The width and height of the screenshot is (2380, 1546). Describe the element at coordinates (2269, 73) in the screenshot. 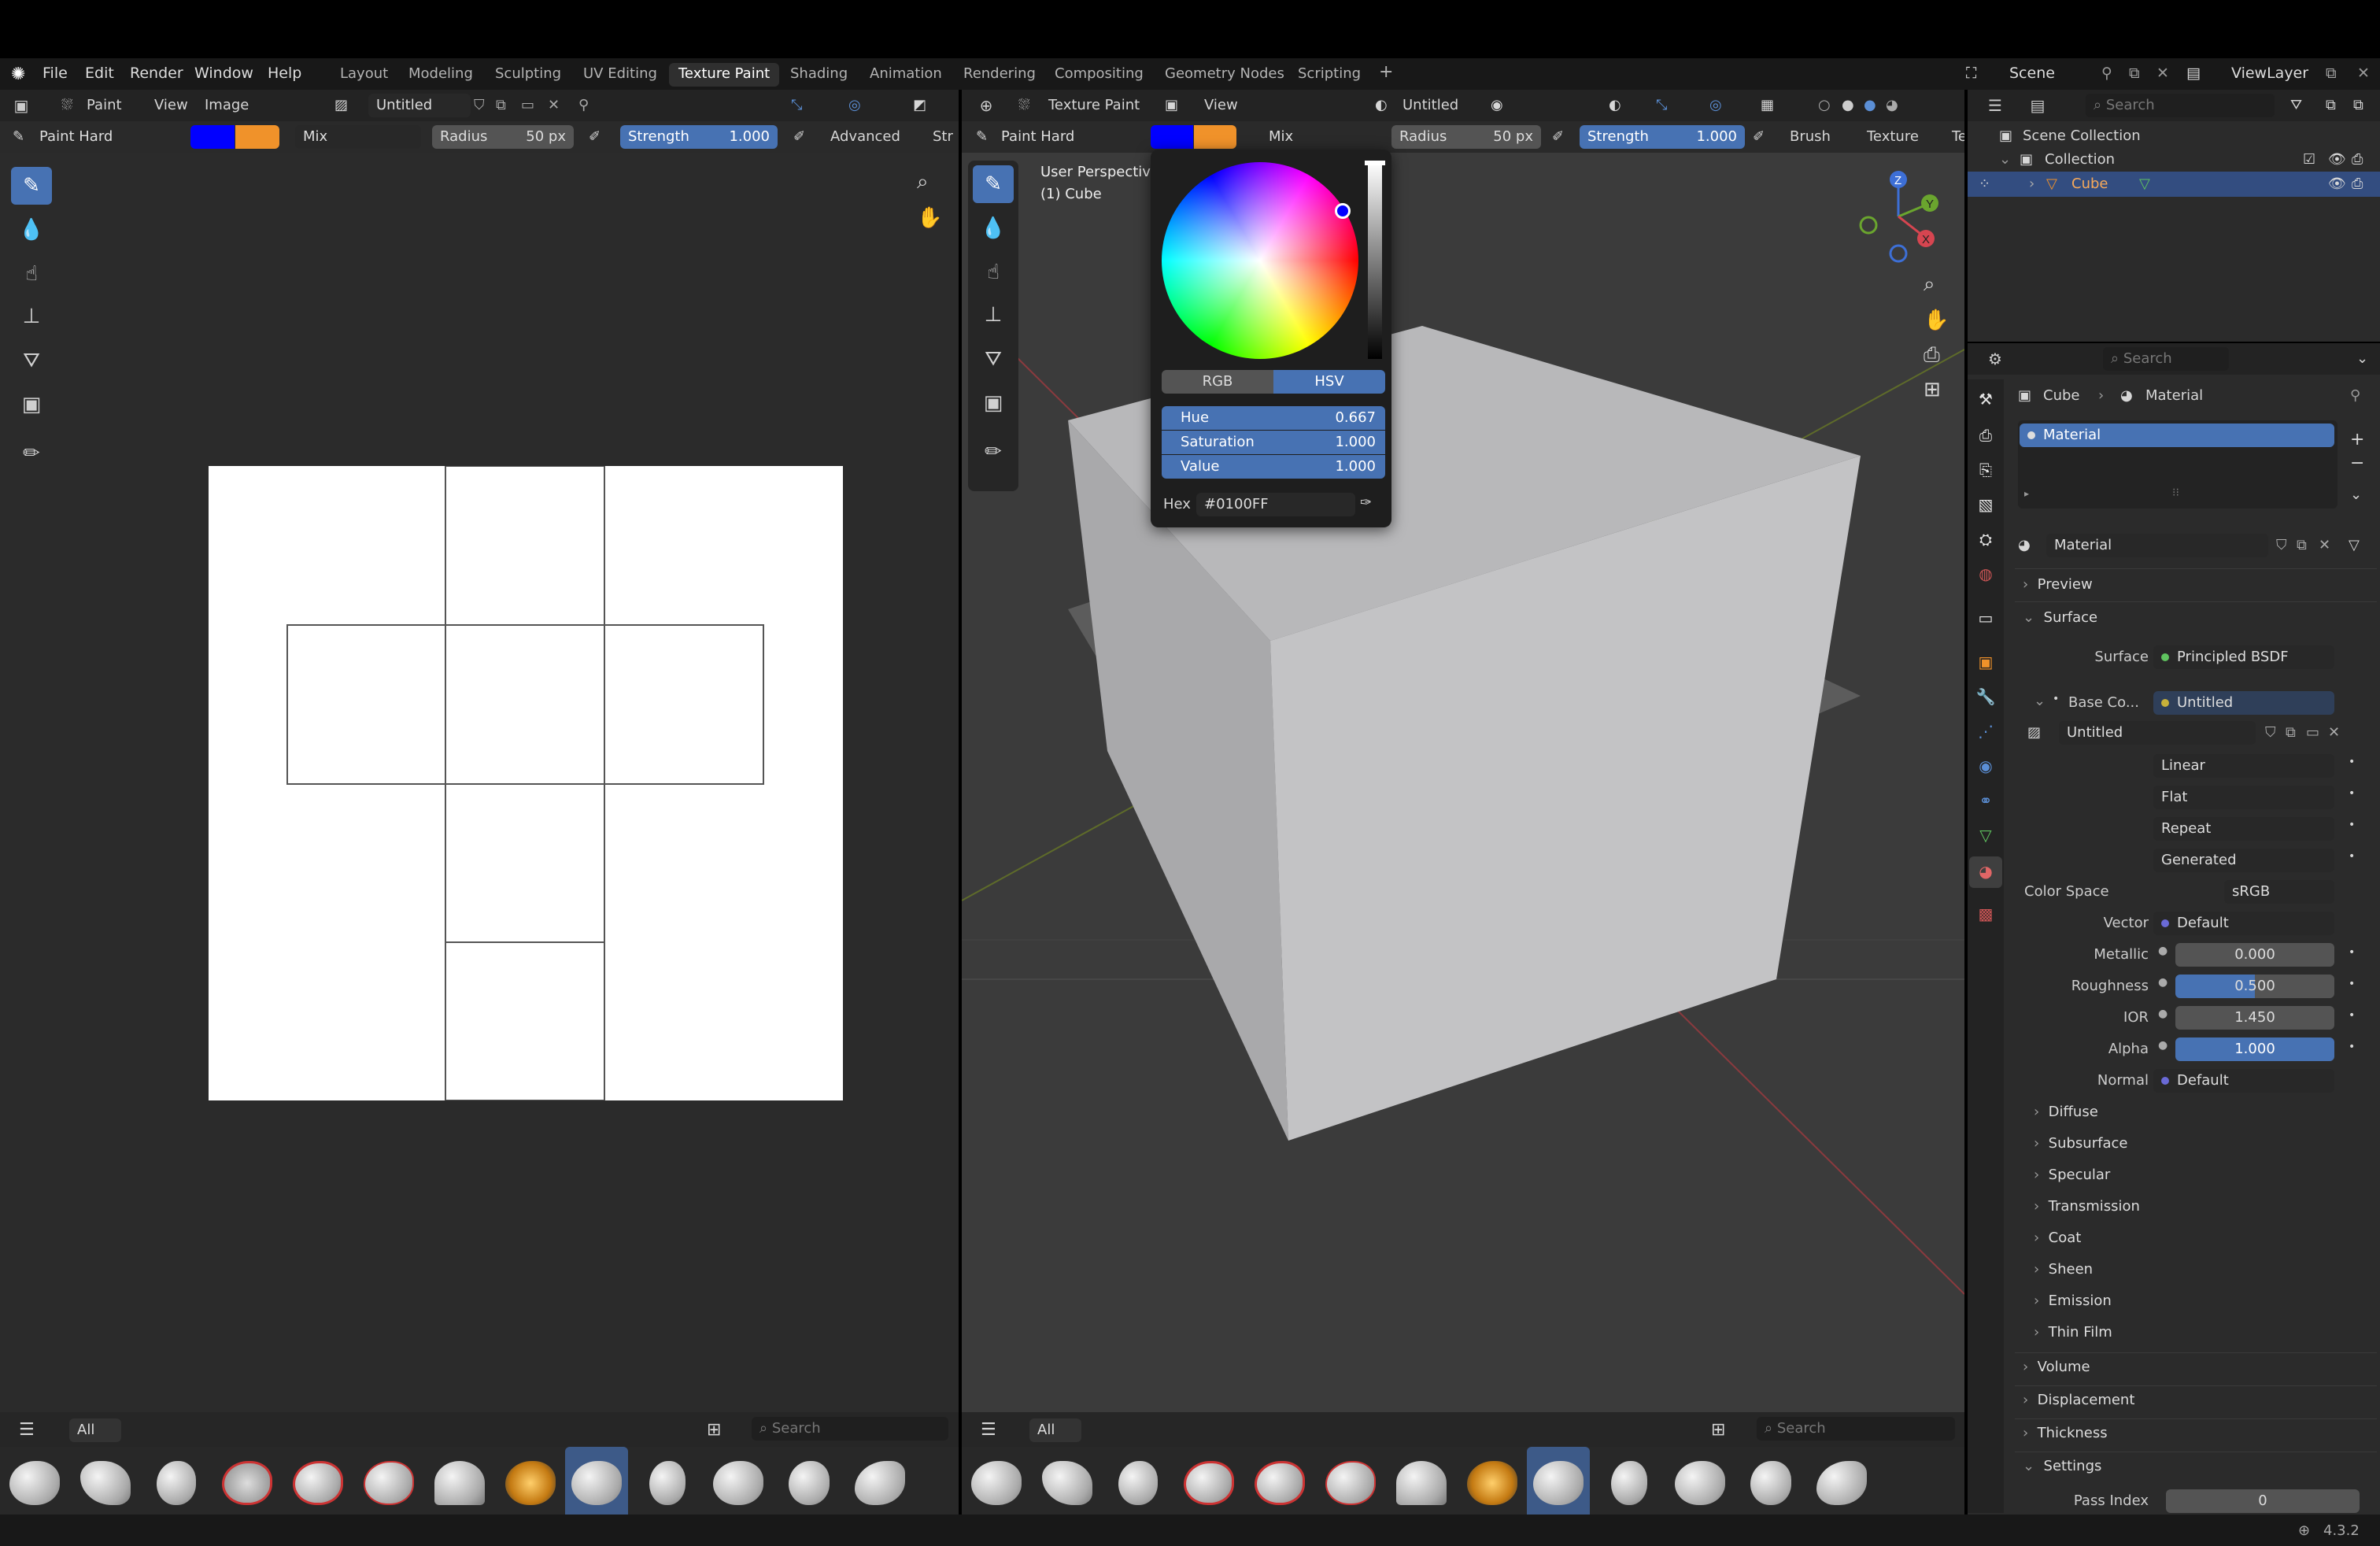

I see `view-layer-selector: ViewLayer` at that location.